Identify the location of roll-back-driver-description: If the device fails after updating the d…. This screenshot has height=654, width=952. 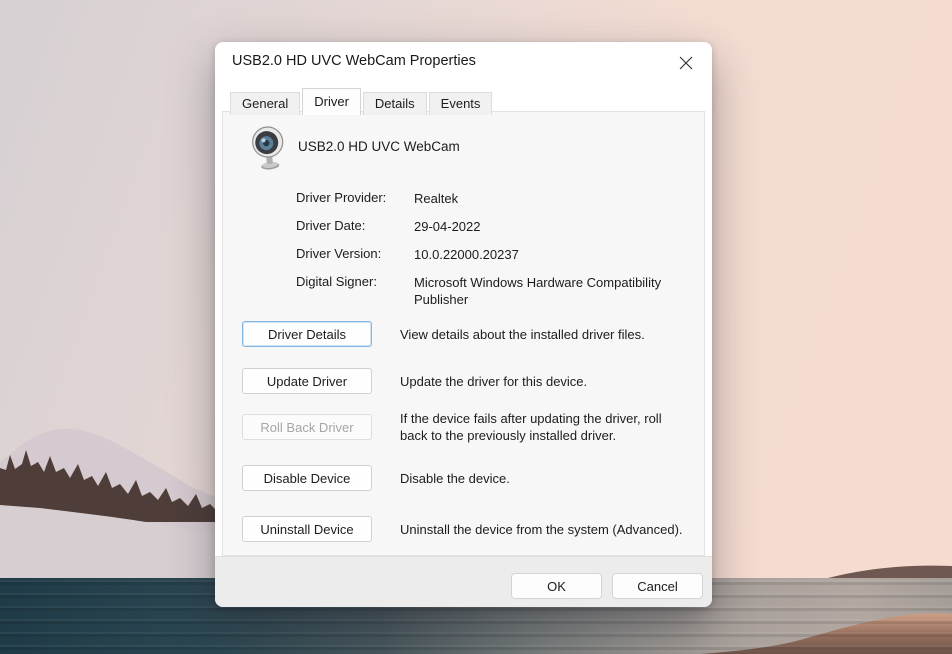
(531, 427).